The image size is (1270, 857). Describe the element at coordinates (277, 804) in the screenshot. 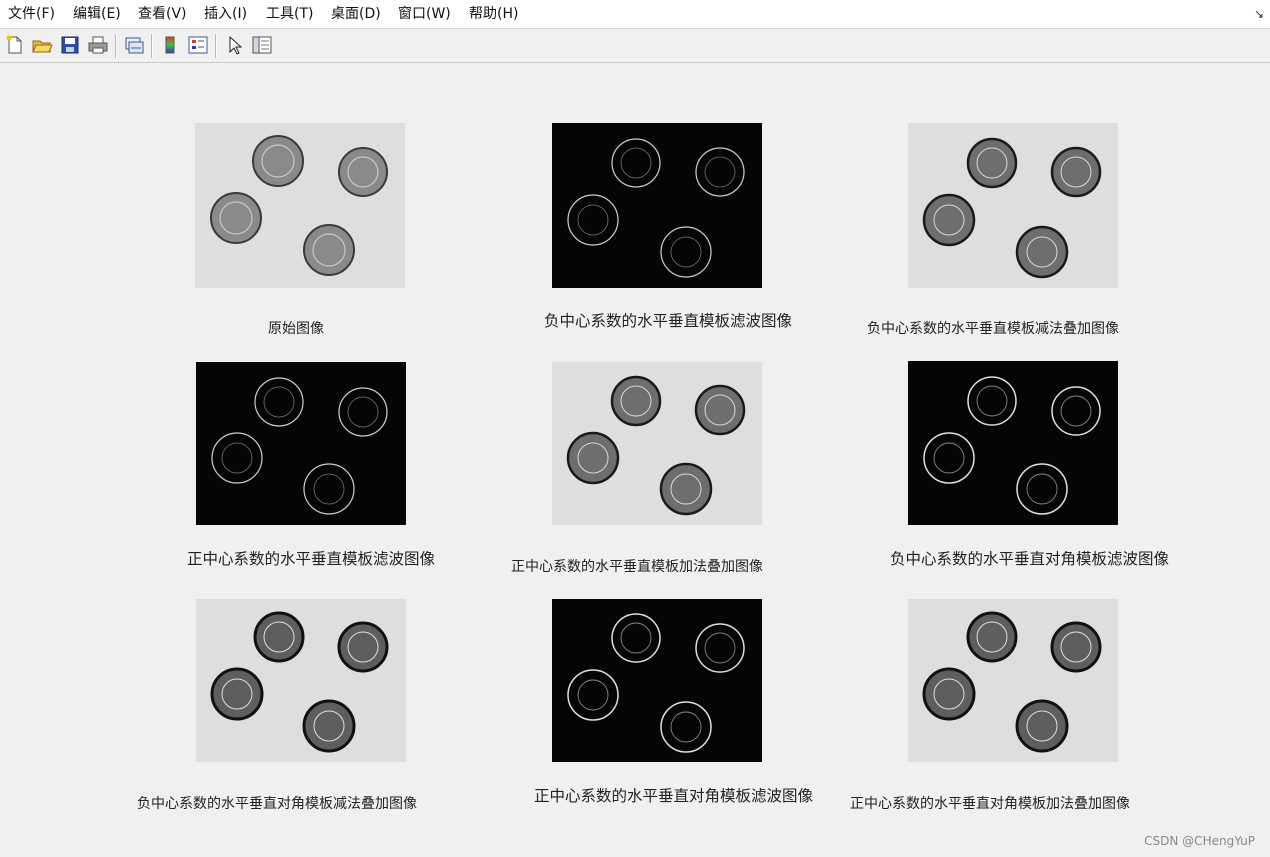

I see `caption-neg-diag-sub: 负中心系数的水平垂直对角模板减法叠加图像` at that location.